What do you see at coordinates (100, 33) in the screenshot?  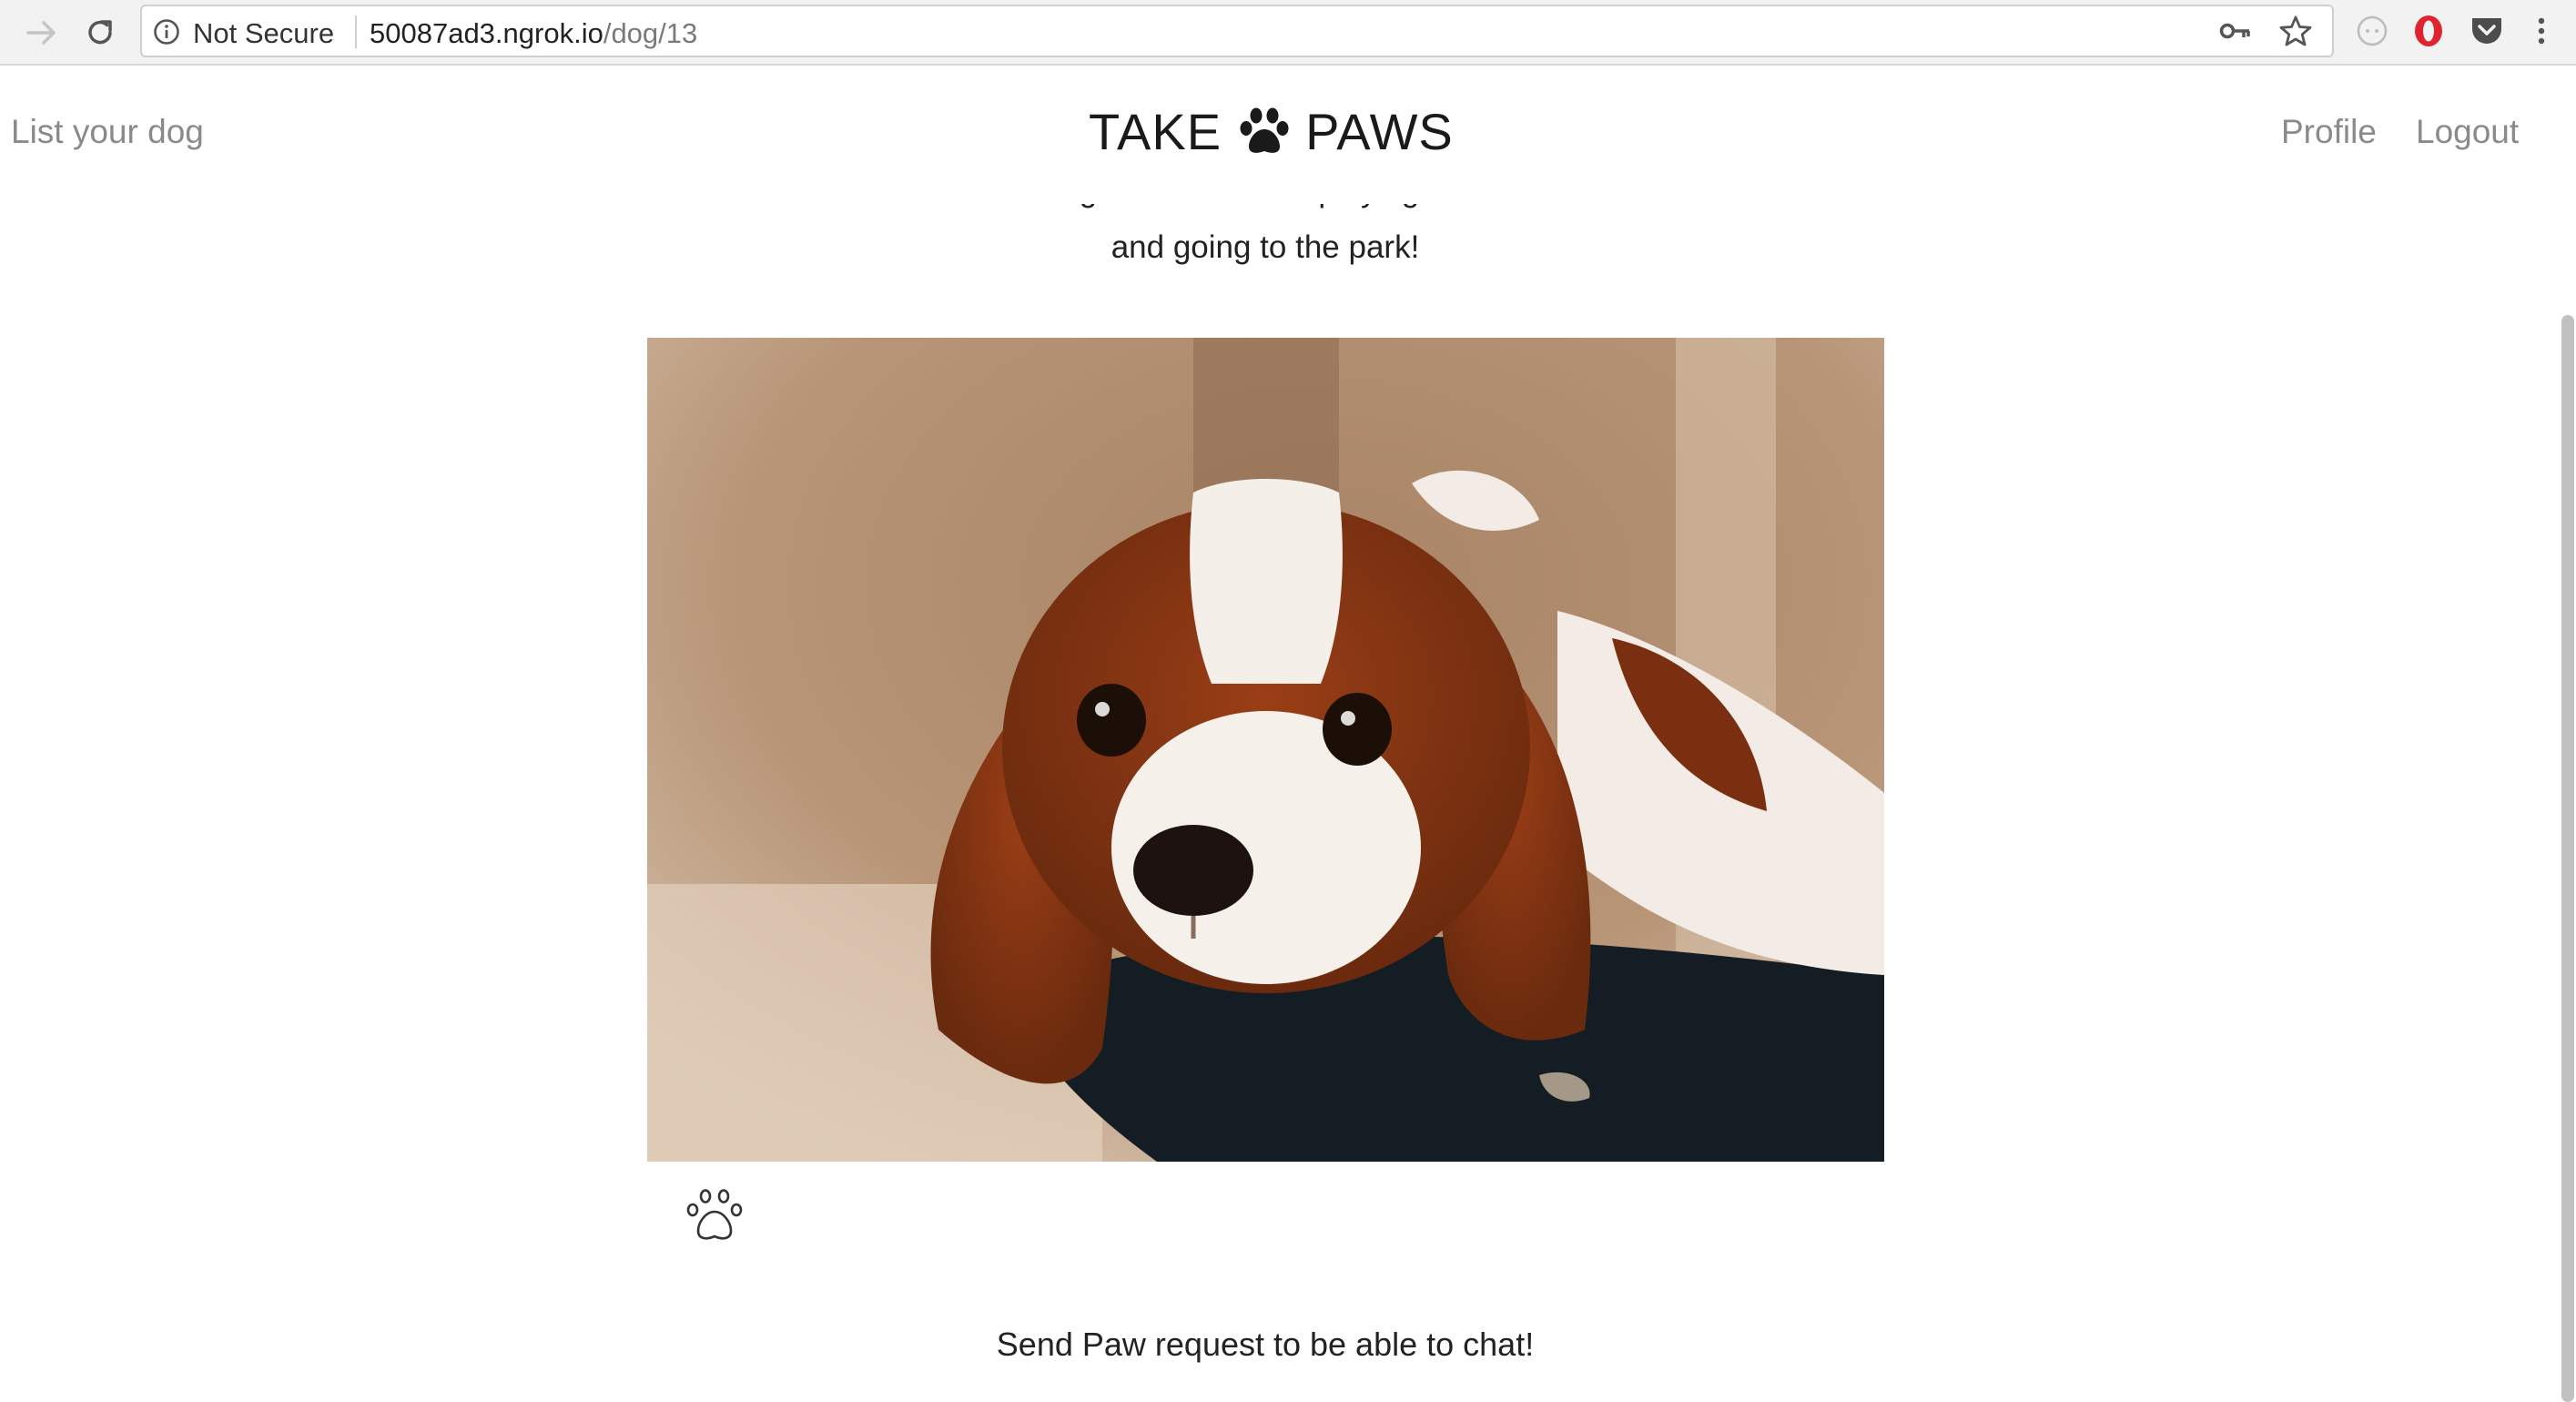 I see `reload-icon` at bounding box center [100, 33].